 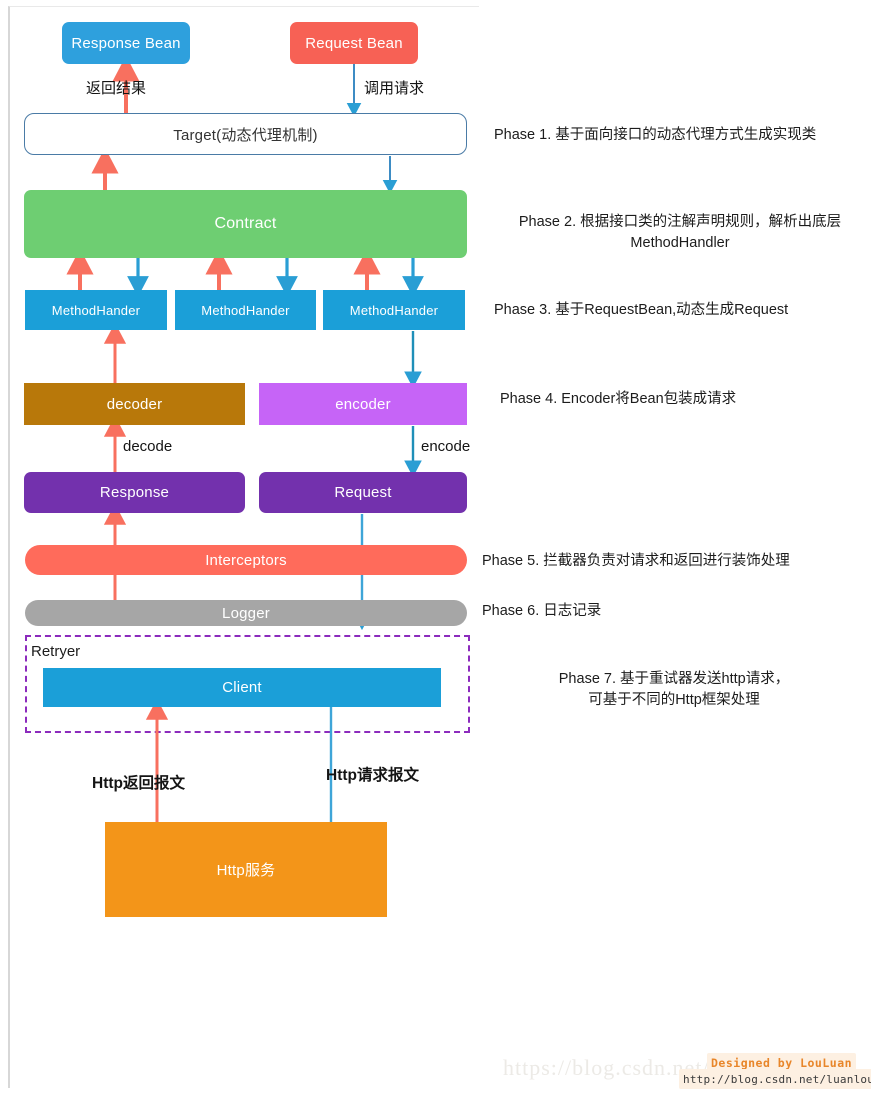 I want to click on node-method-handler-2: MethodHander, so click(x=245, y=310).